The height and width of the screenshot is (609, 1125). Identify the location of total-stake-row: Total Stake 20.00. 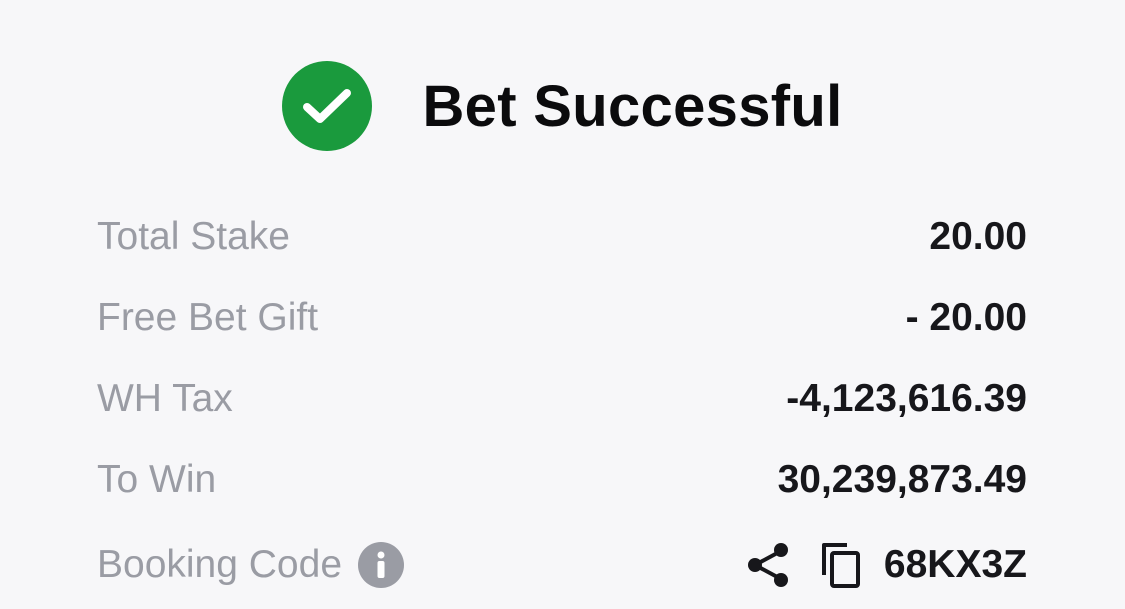
(562, 237).